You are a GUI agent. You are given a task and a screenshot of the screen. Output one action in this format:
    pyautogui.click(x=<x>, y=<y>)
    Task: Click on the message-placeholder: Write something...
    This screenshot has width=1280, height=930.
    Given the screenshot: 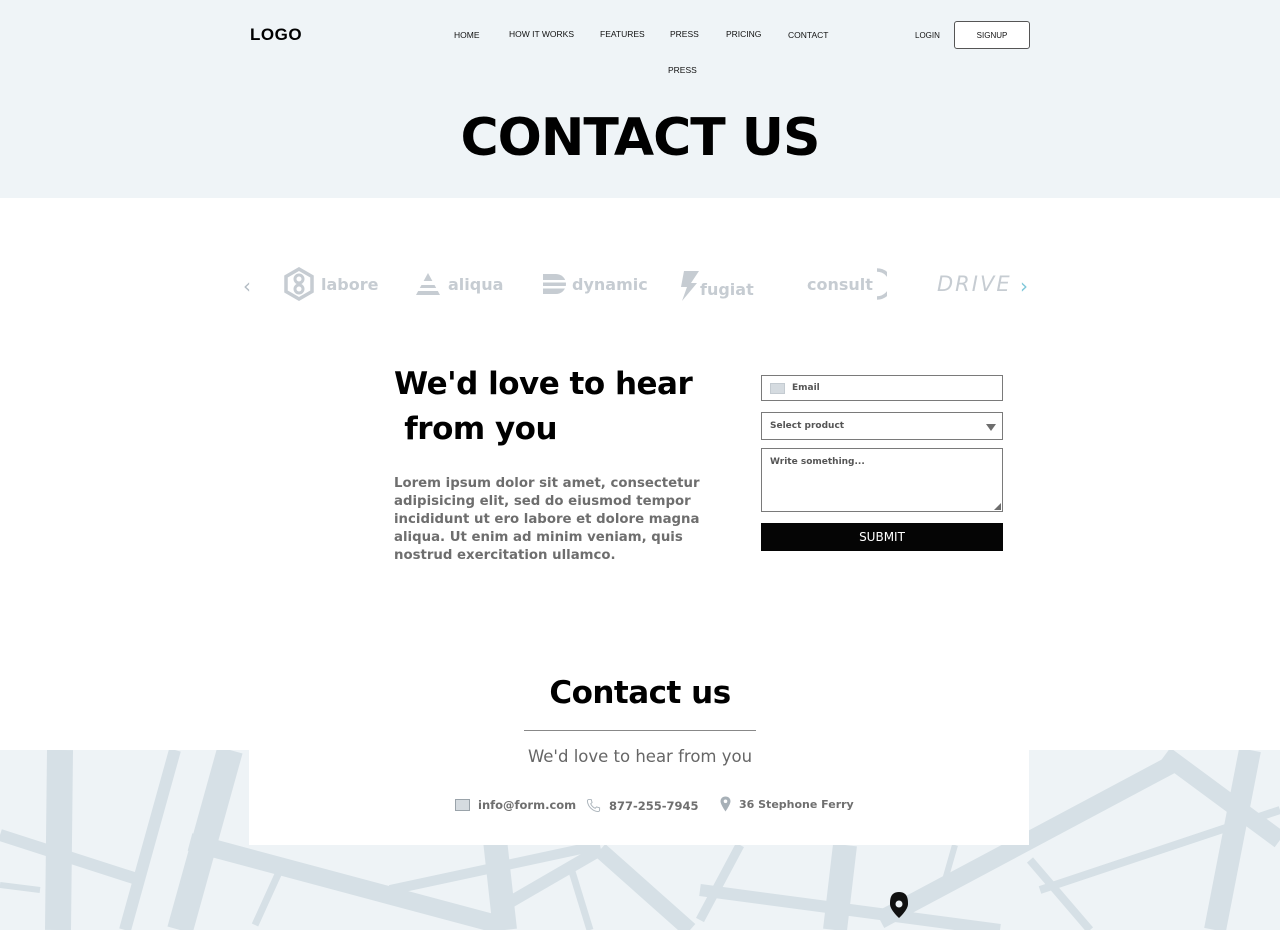 What is the action you would take?
    pyautogui.click(x=817, y=462)
    